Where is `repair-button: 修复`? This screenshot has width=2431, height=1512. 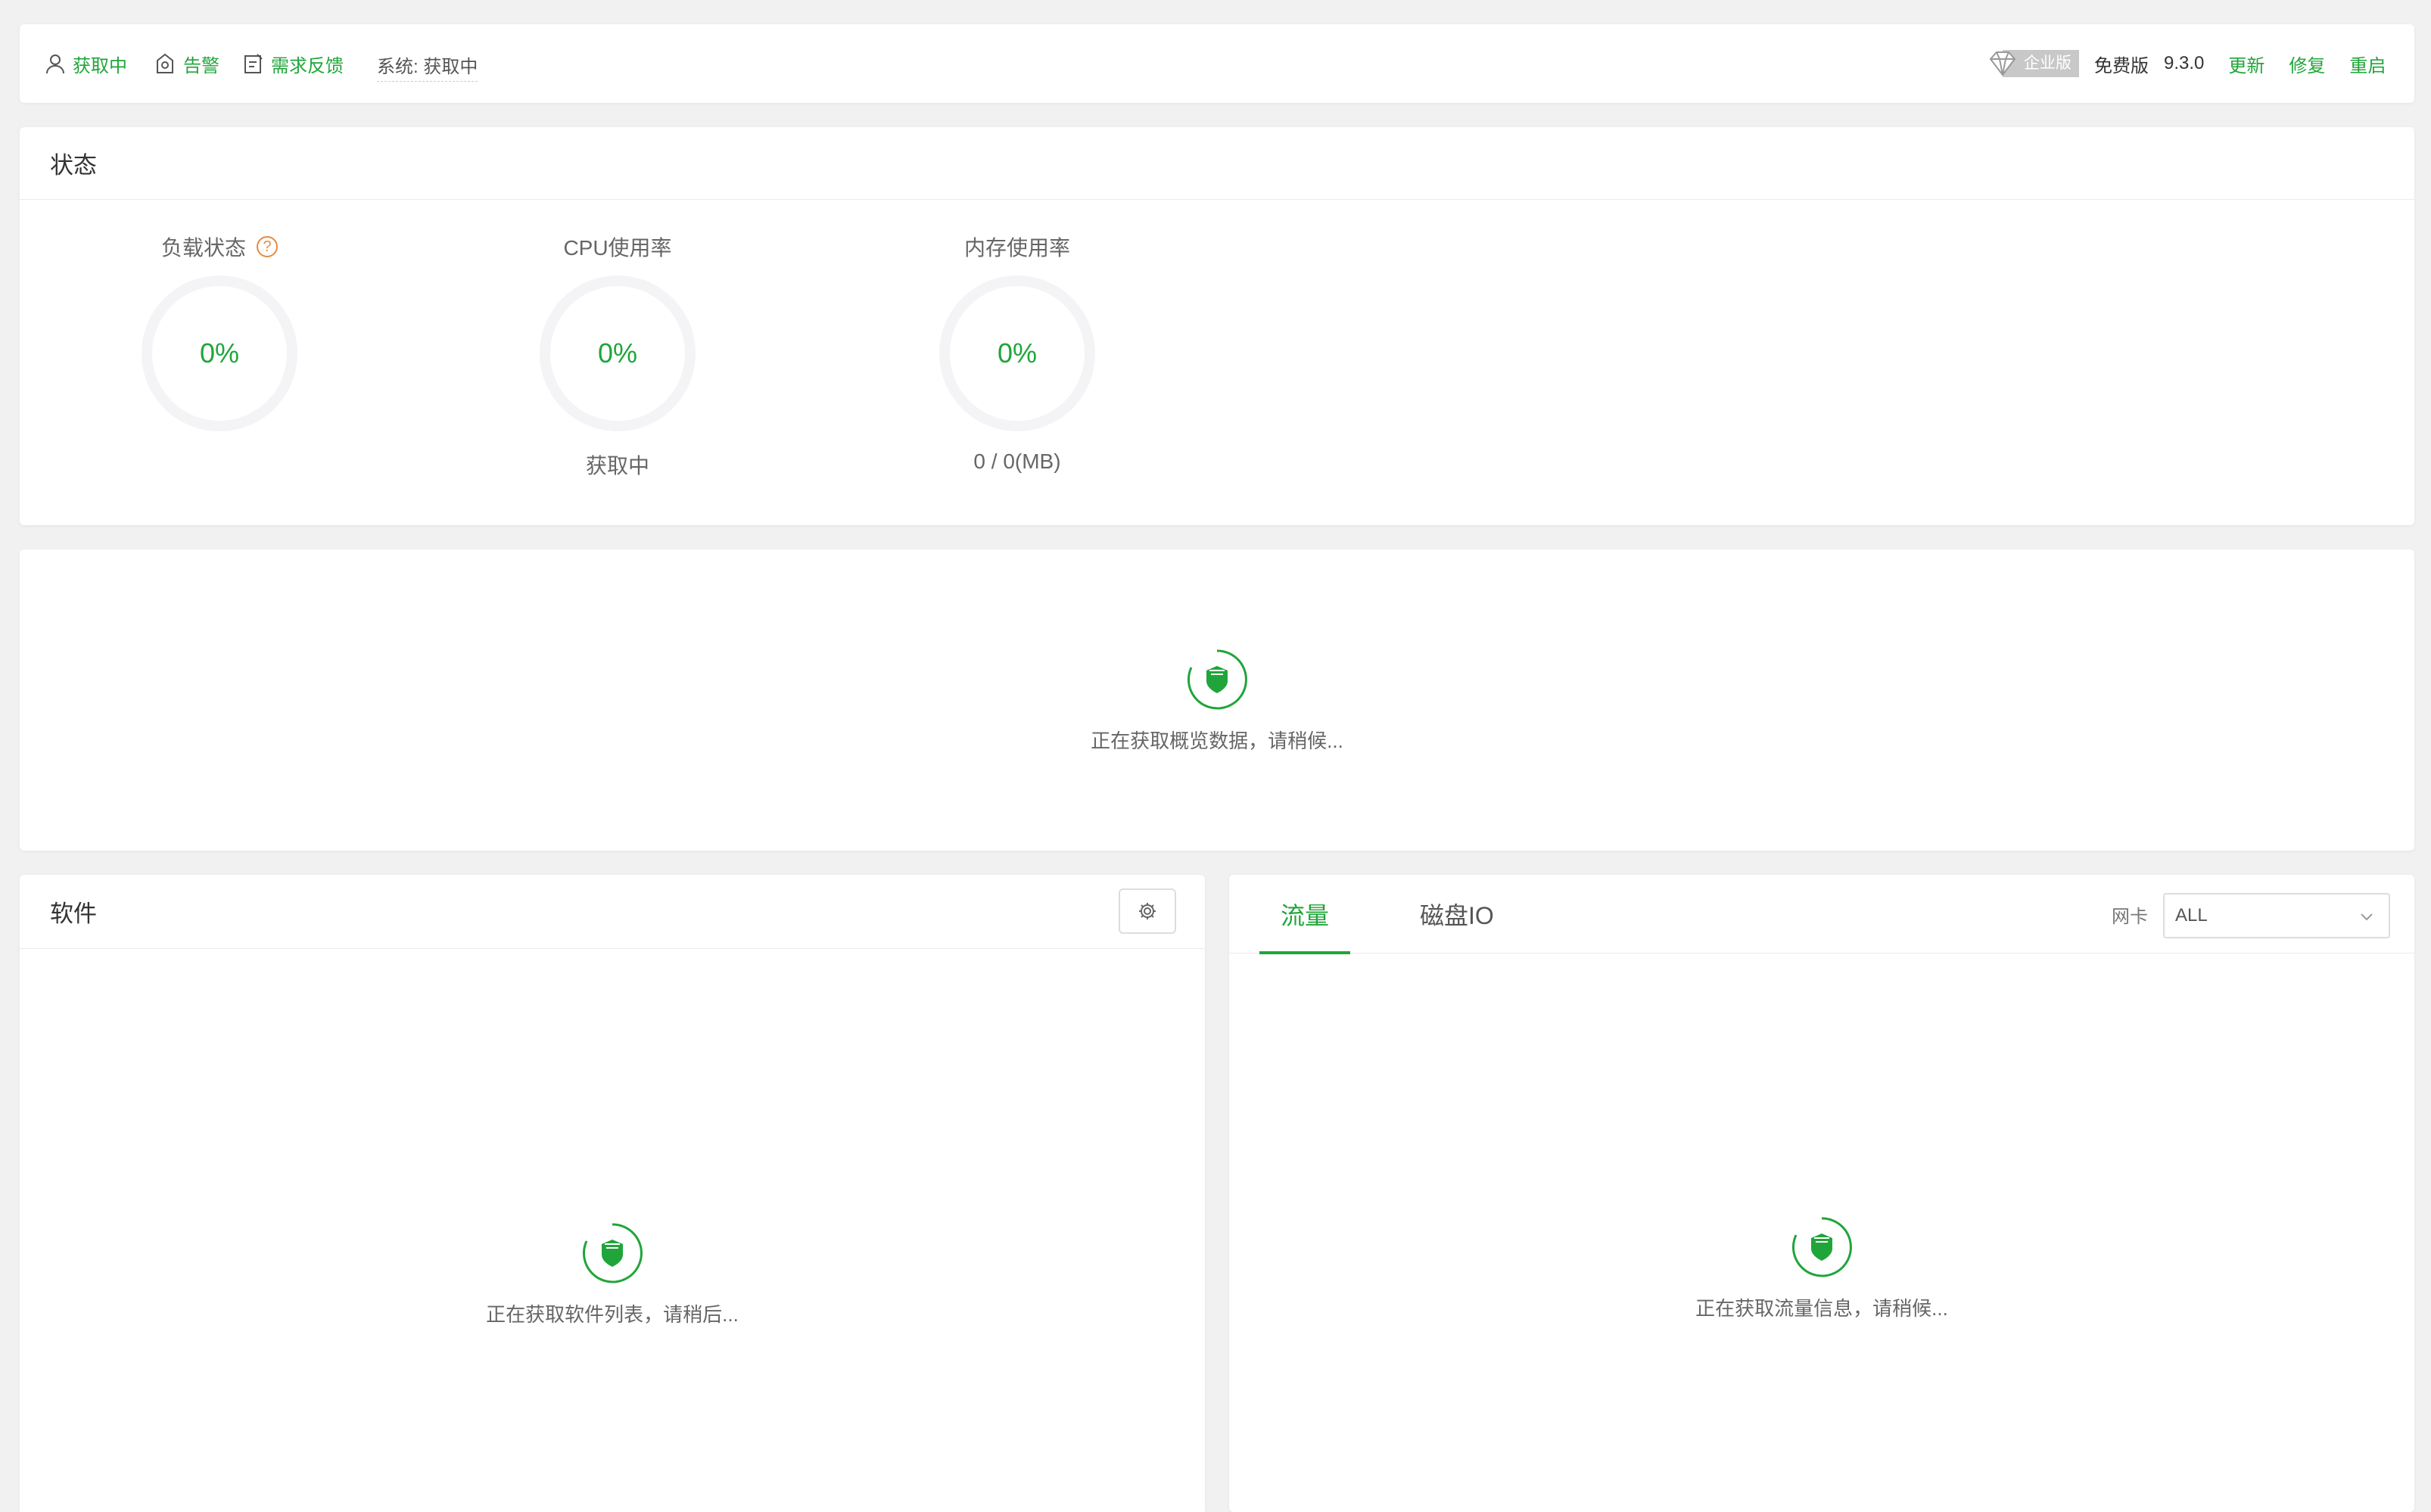 repair-button: 修复 is located at coordinates (2307, 64).